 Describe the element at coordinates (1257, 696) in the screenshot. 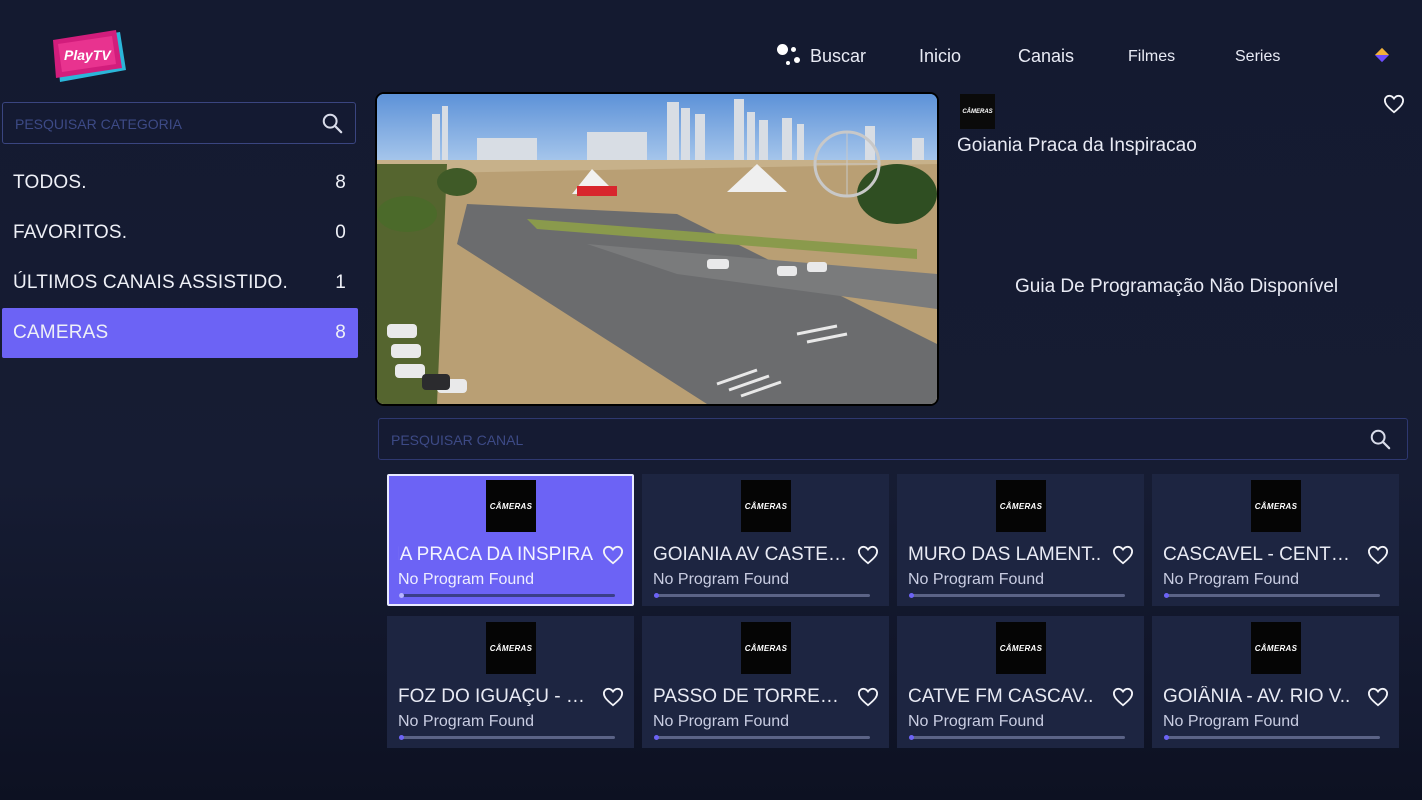

I see `channel-title: GOIÂNIA - AV. RIO V..` at that location.